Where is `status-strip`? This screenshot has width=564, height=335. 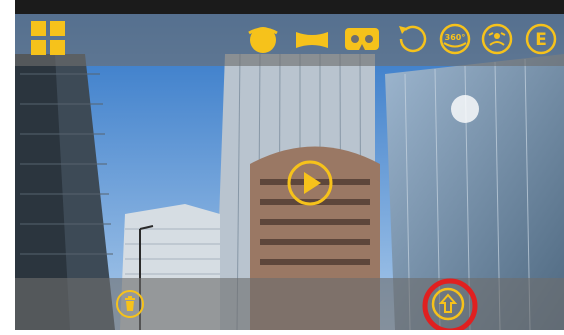 status-strip is located at coordinates (289, 7).